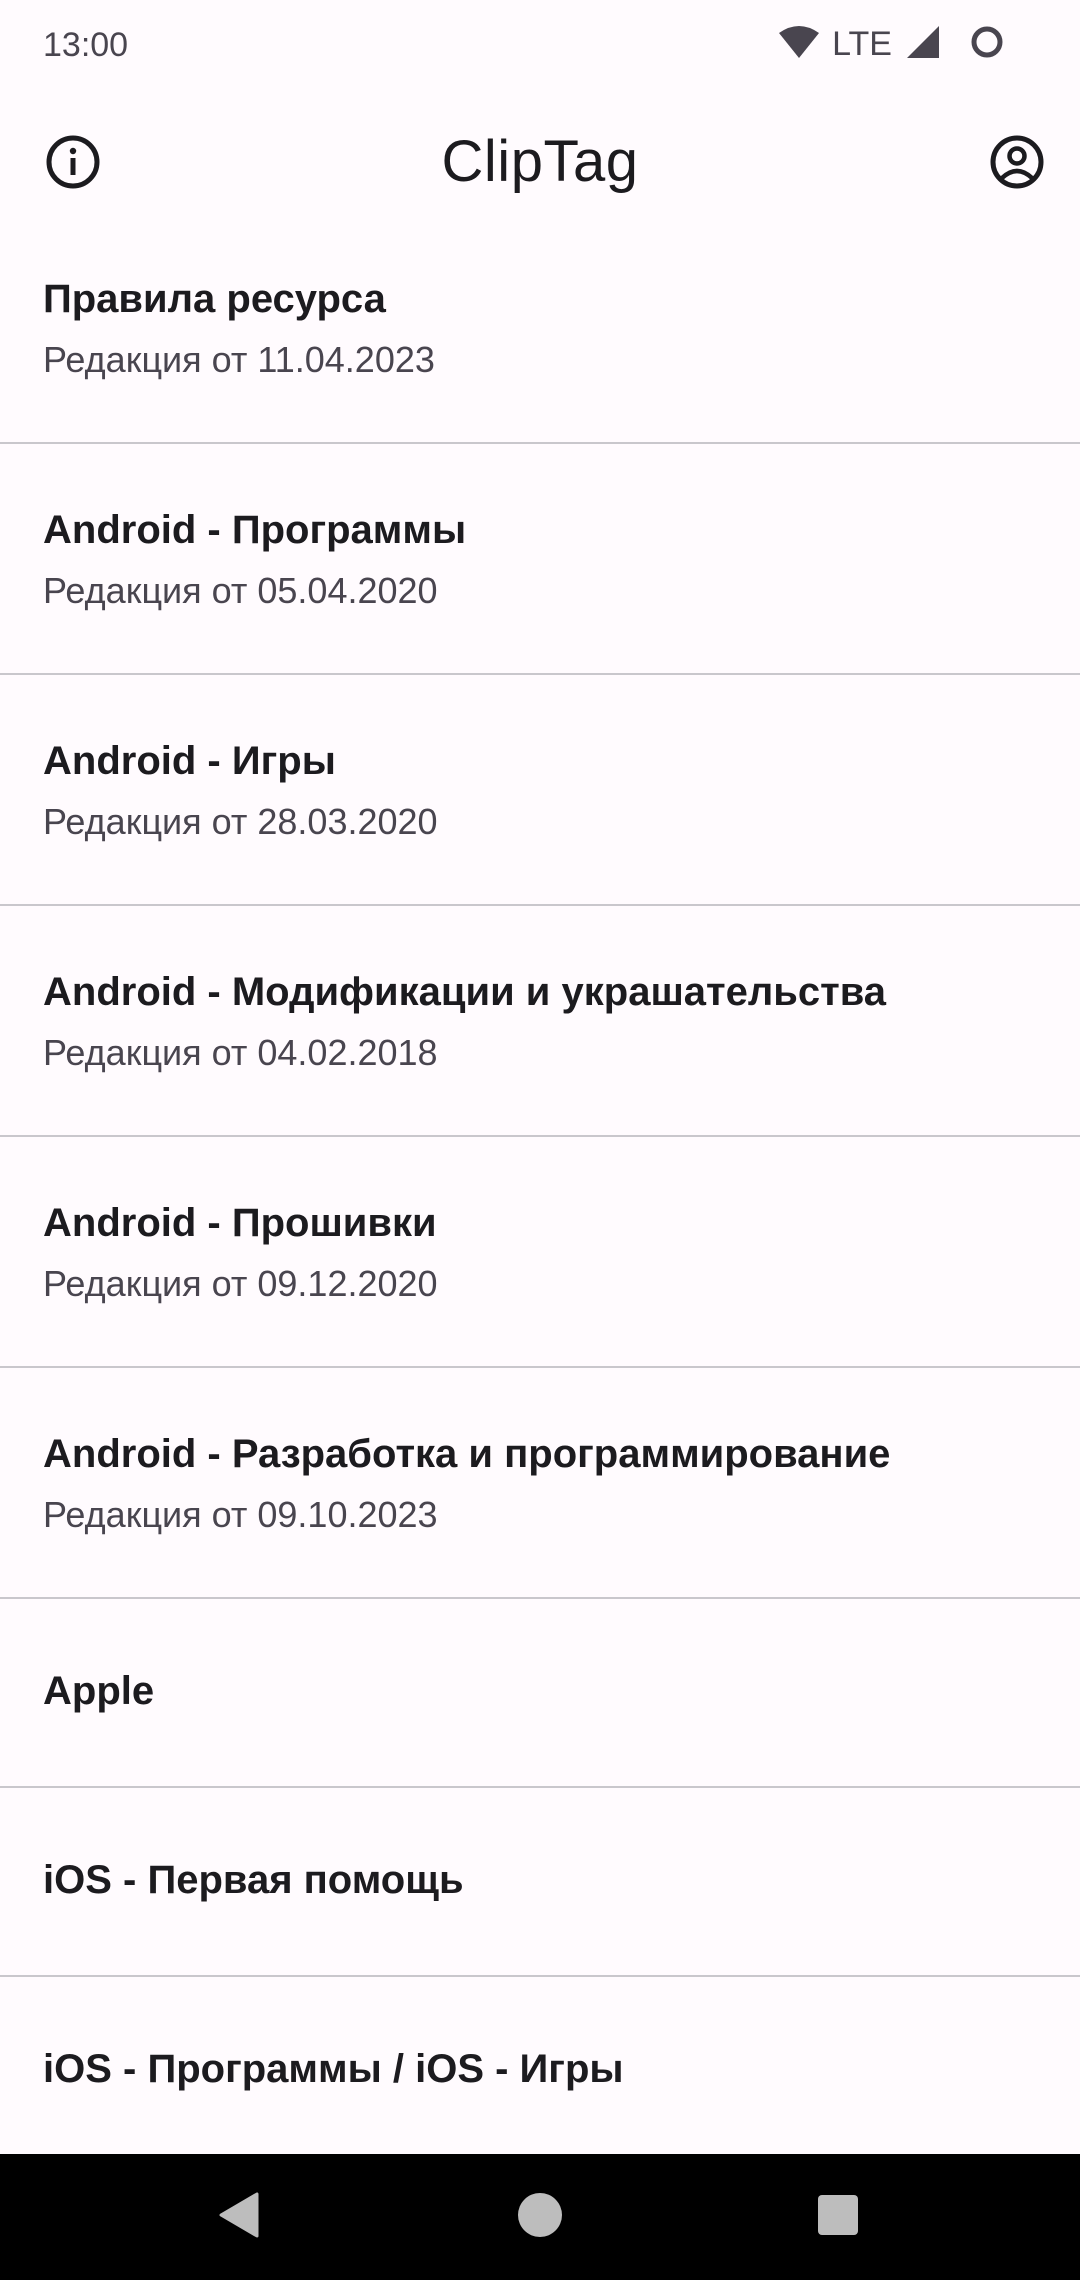 This screenshot has width=1080, height=2280. I want to click on list-item-title: Правила ресурса, so click(214, 299).